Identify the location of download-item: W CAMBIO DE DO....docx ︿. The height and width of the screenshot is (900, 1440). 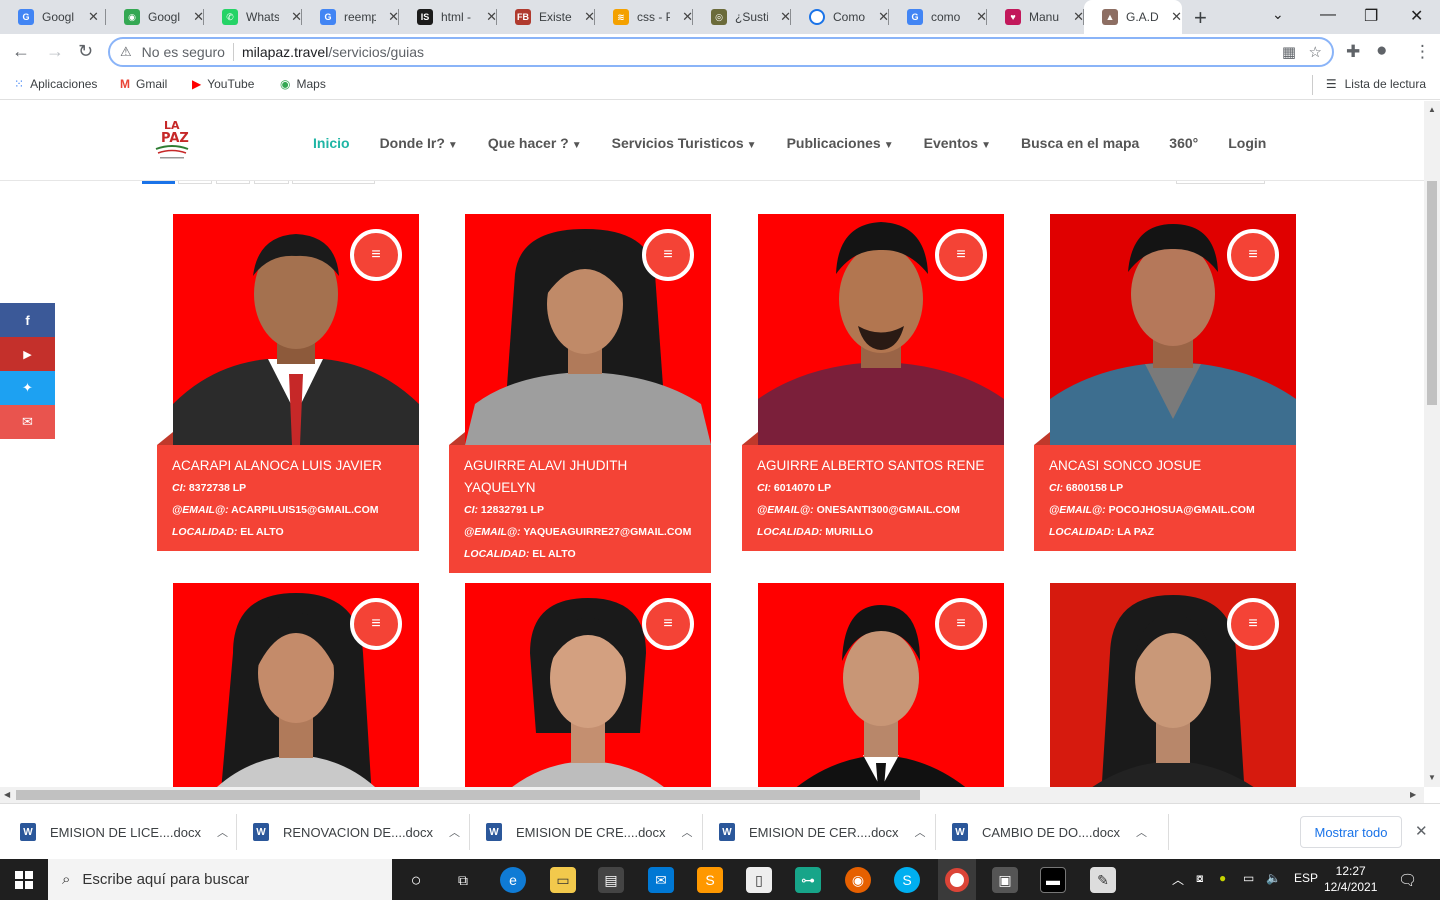
(1052, 832).